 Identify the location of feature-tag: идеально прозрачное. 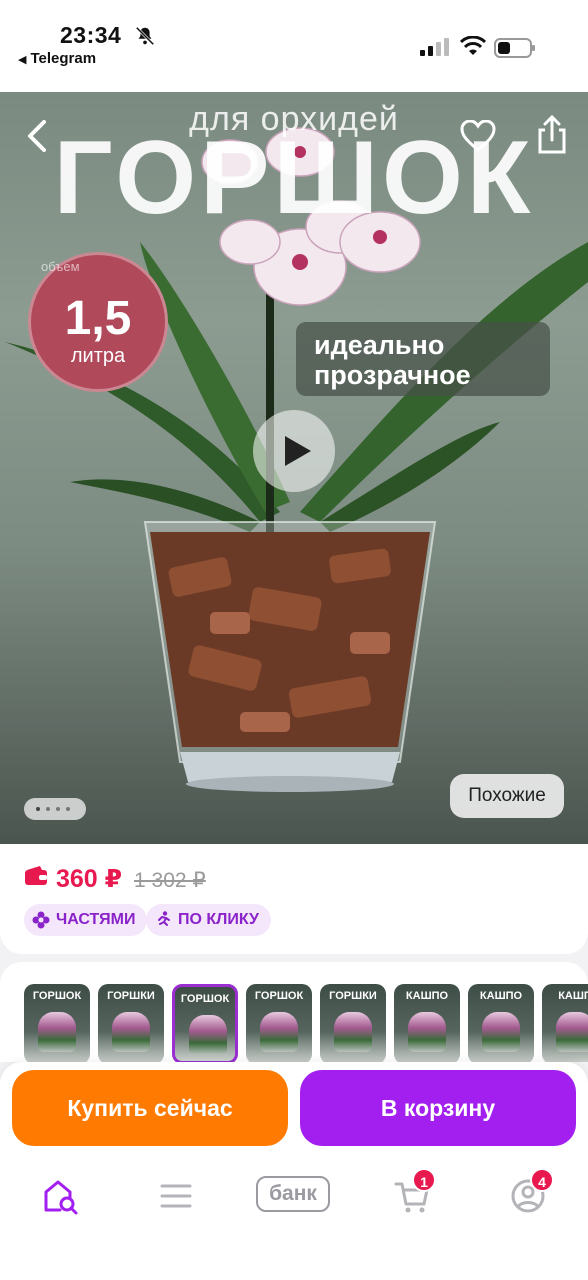
(423, 359).